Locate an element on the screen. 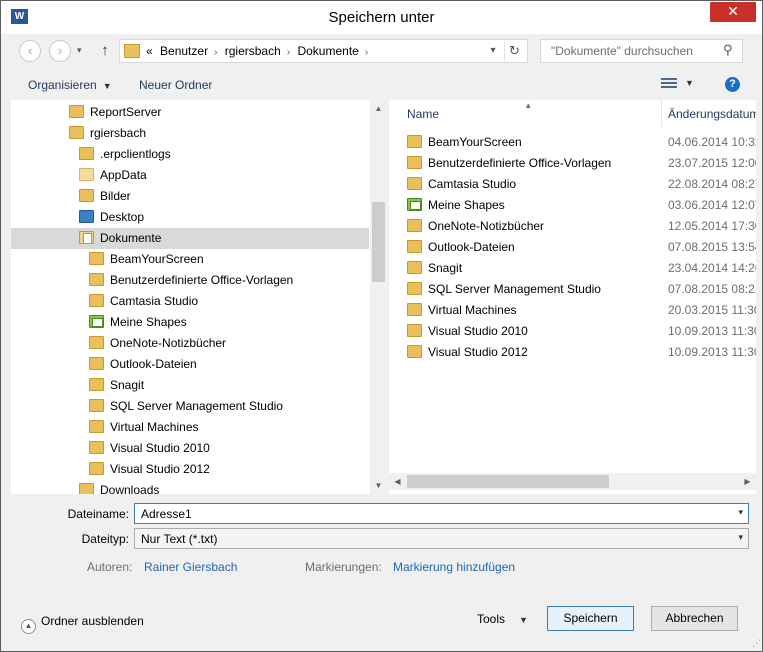  tree-item: Snagit is located at coordinates (116, 385).